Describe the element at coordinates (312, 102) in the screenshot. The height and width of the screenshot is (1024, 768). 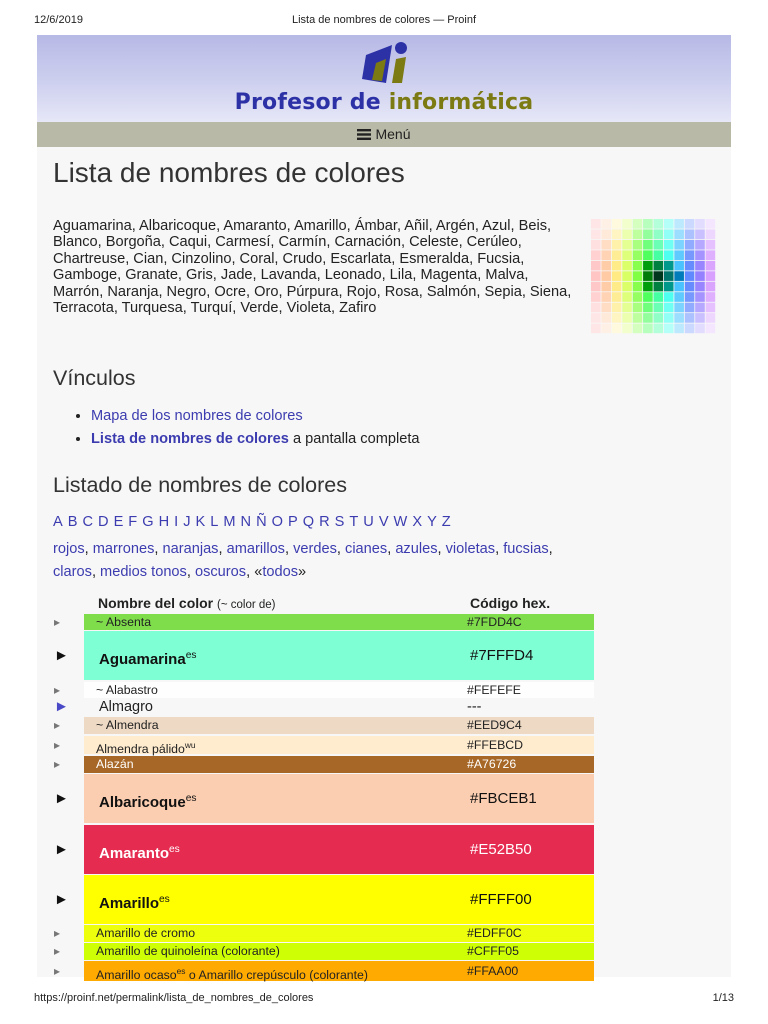
I see `site-title-part1: Profesor de` at that location.